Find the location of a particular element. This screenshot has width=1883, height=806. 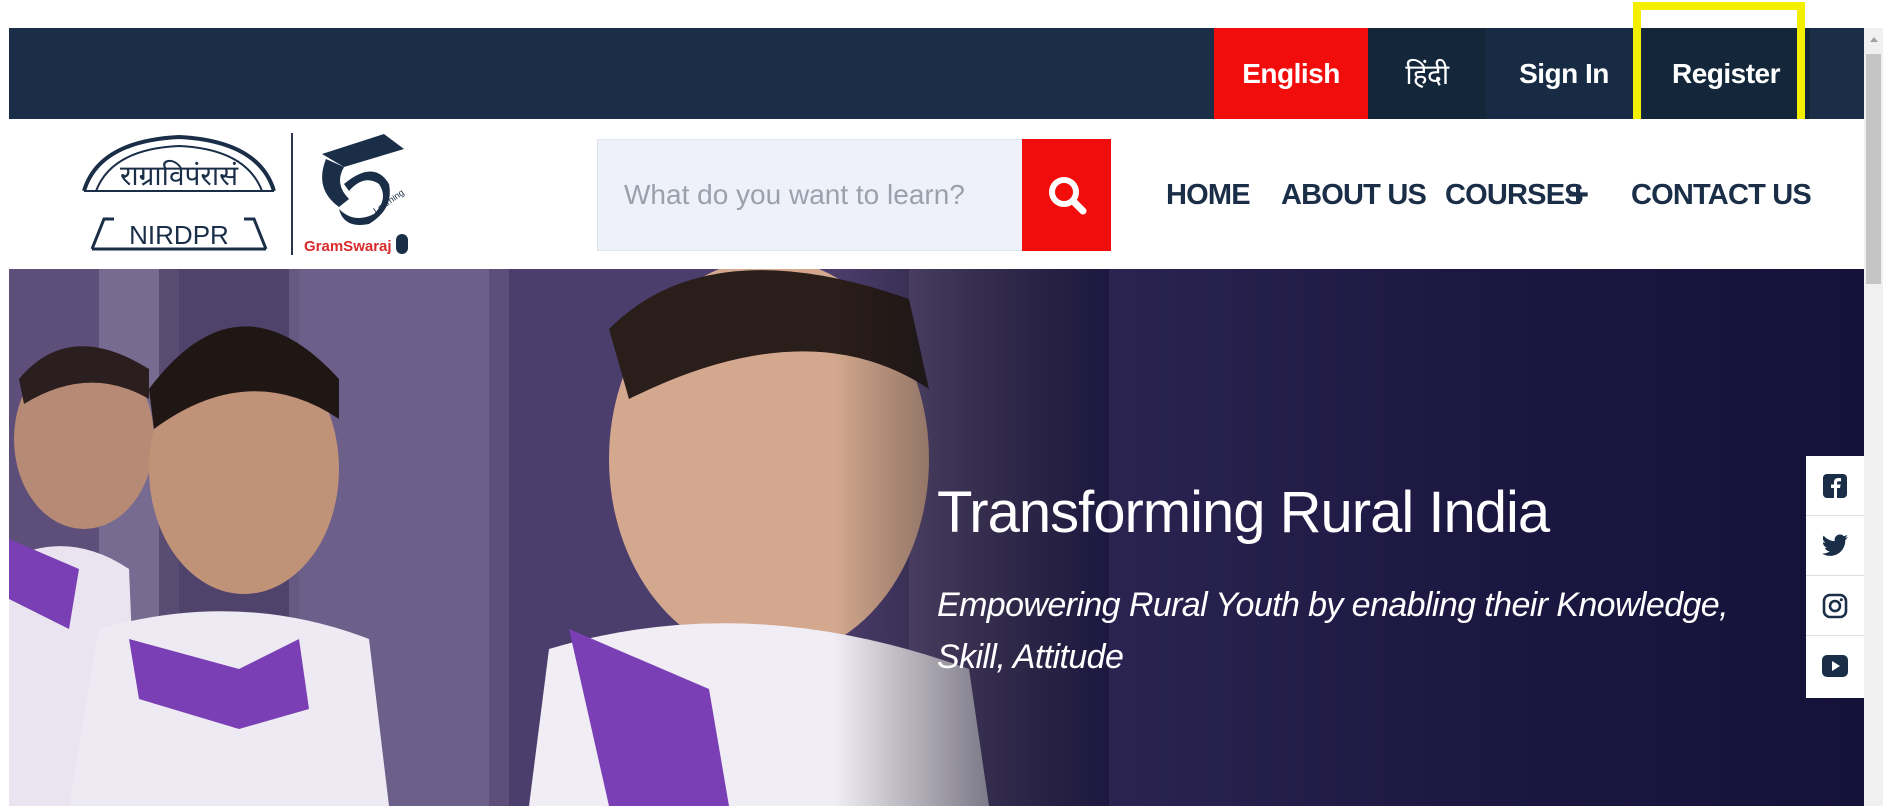

nav-contact-us: CONTACT US is located at coordinates (1721, 195).